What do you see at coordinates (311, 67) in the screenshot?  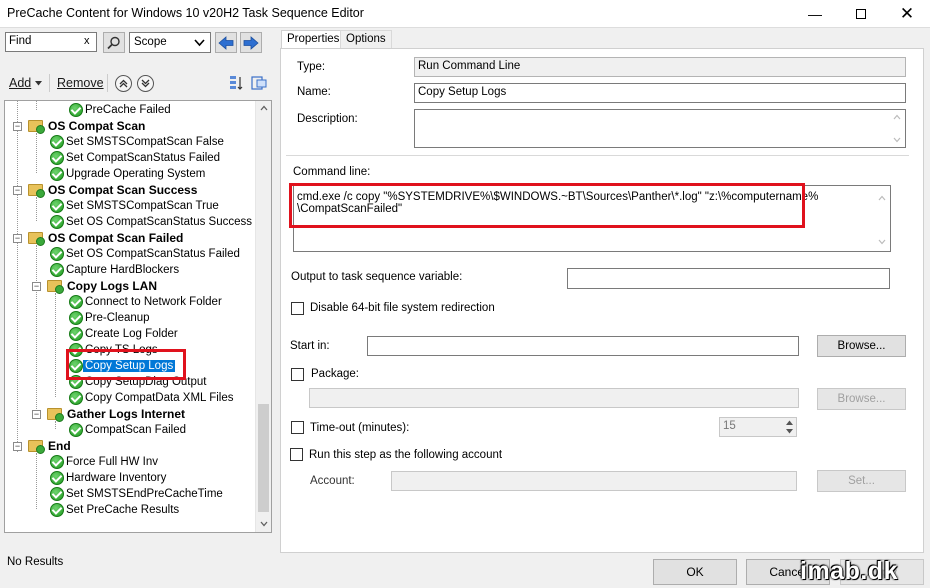 I see `type-label: Type:` at bounding box center [311, 67].